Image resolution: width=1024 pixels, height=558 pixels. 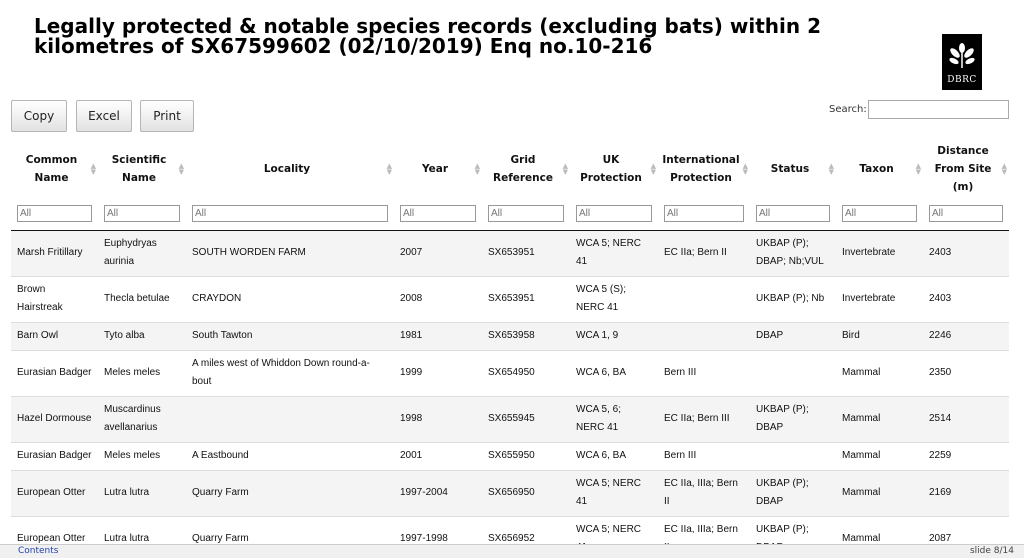 What do you see at coordinates (523, 169) in the screenshot?
I see `column-header-label: Grid Reference` at bounding box center [523, 169].